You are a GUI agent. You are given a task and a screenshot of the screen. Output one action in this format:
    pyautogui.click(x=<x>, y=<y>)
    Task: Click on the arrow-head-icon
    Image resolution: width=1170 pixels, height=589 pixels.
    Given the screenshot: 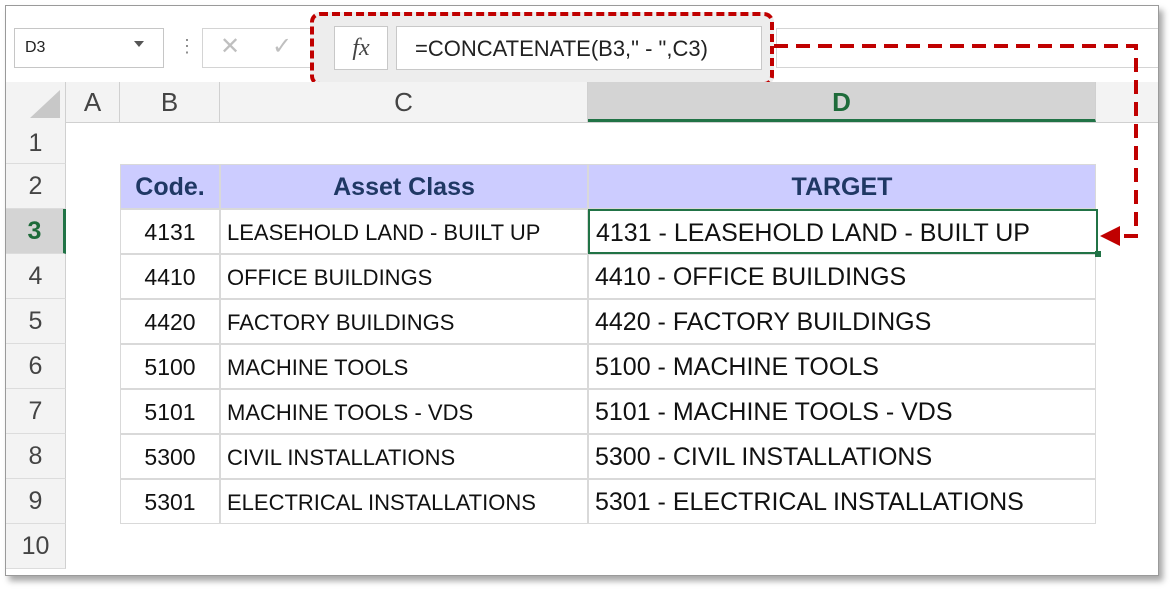 What is the action you would take?
    pyautogui.click(x=1110, y=236)
    